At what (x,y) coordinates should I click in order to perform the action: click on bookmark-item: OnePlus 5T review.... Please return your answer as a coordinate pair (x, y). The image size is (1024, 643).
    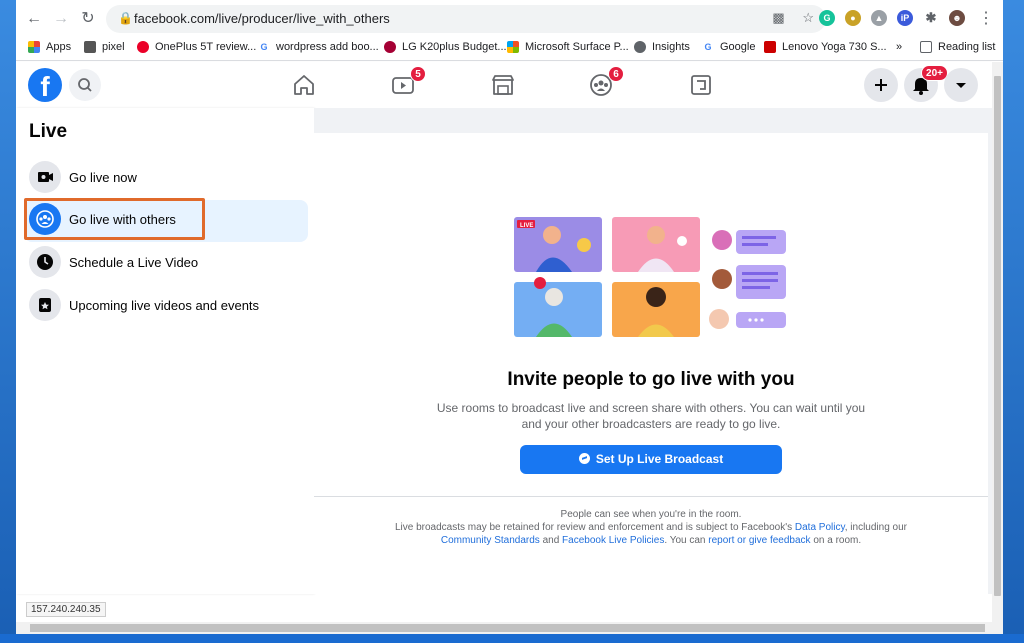
    Looking at the image, I should click on (196, 47).